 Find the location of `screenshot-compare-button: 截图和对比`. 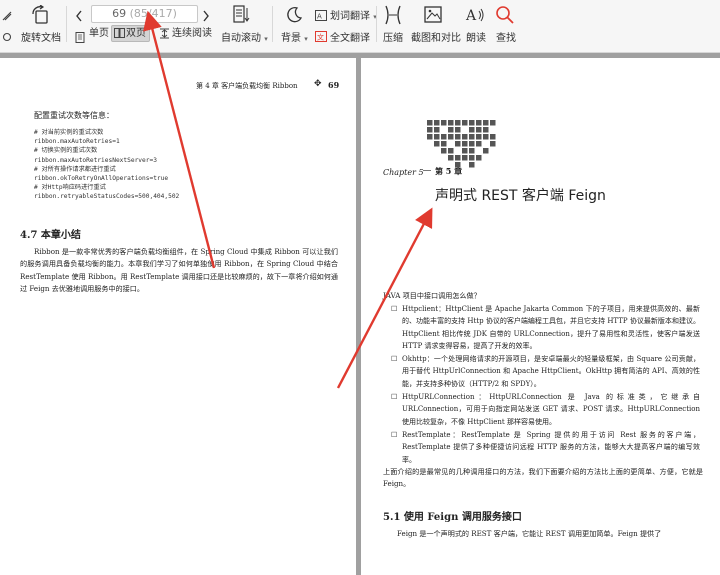

screenshot-compare-button: 截图和对比 is located at coordinates (436, 36).